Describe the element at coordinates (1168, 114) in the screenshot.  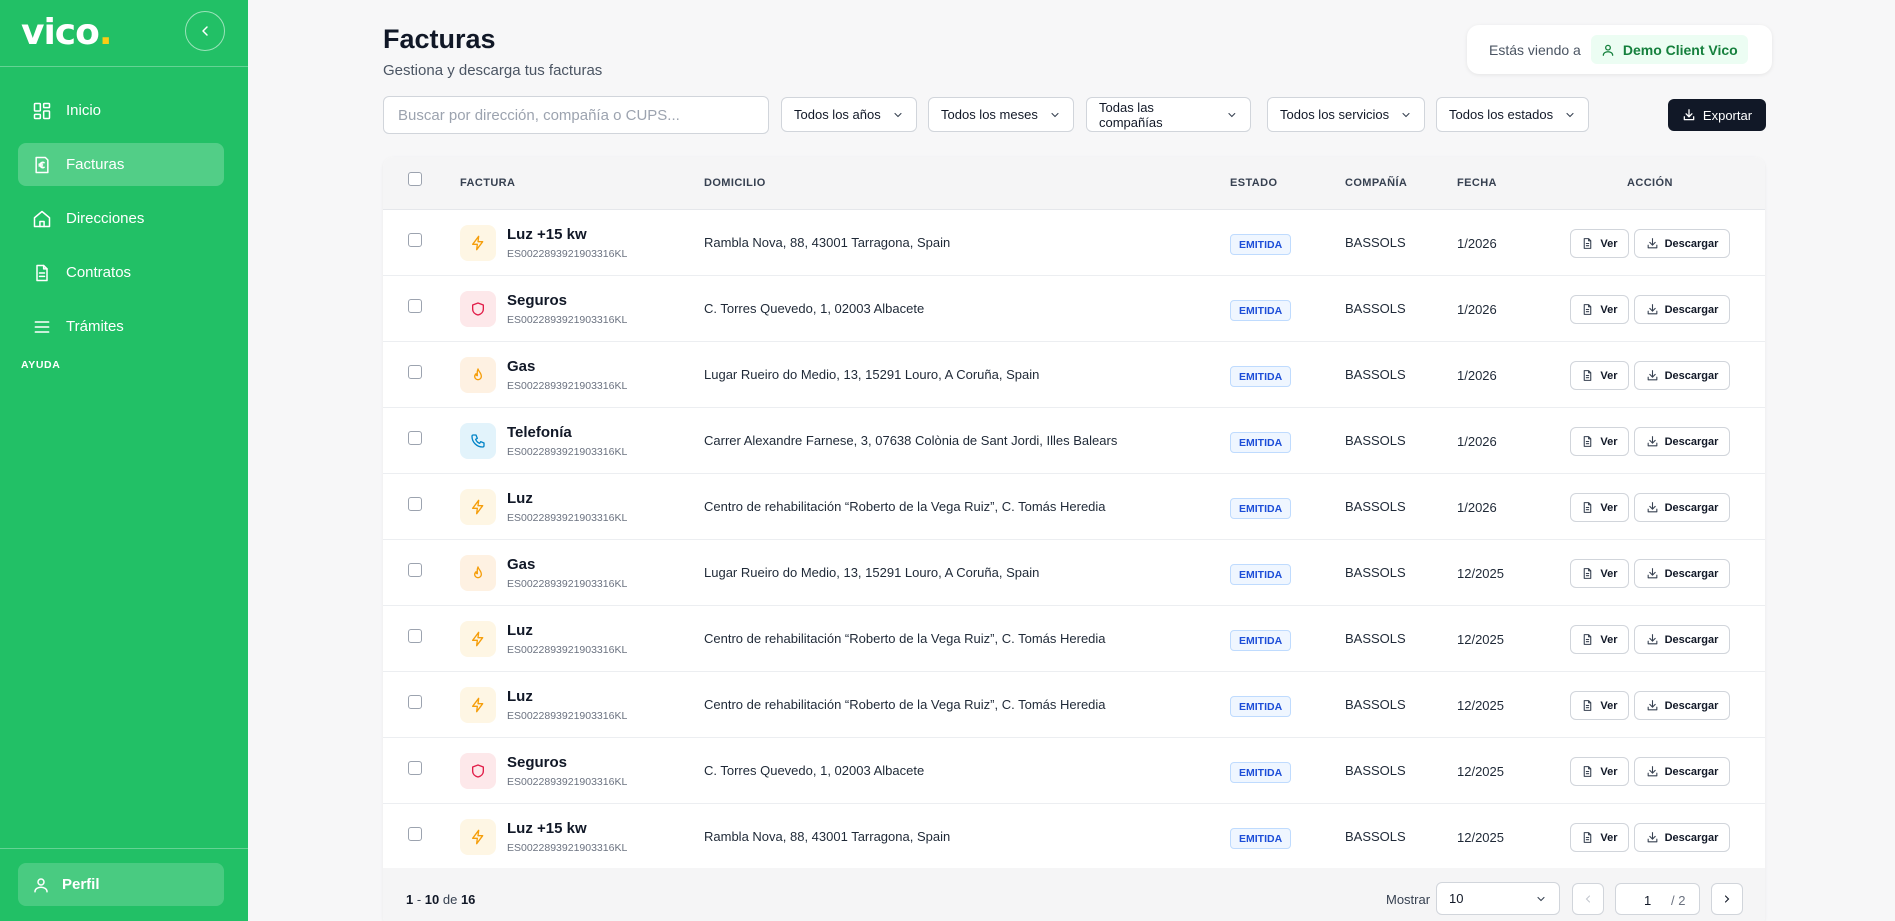
I see `company-filter-dropdown: Todas las compañías` at that location.